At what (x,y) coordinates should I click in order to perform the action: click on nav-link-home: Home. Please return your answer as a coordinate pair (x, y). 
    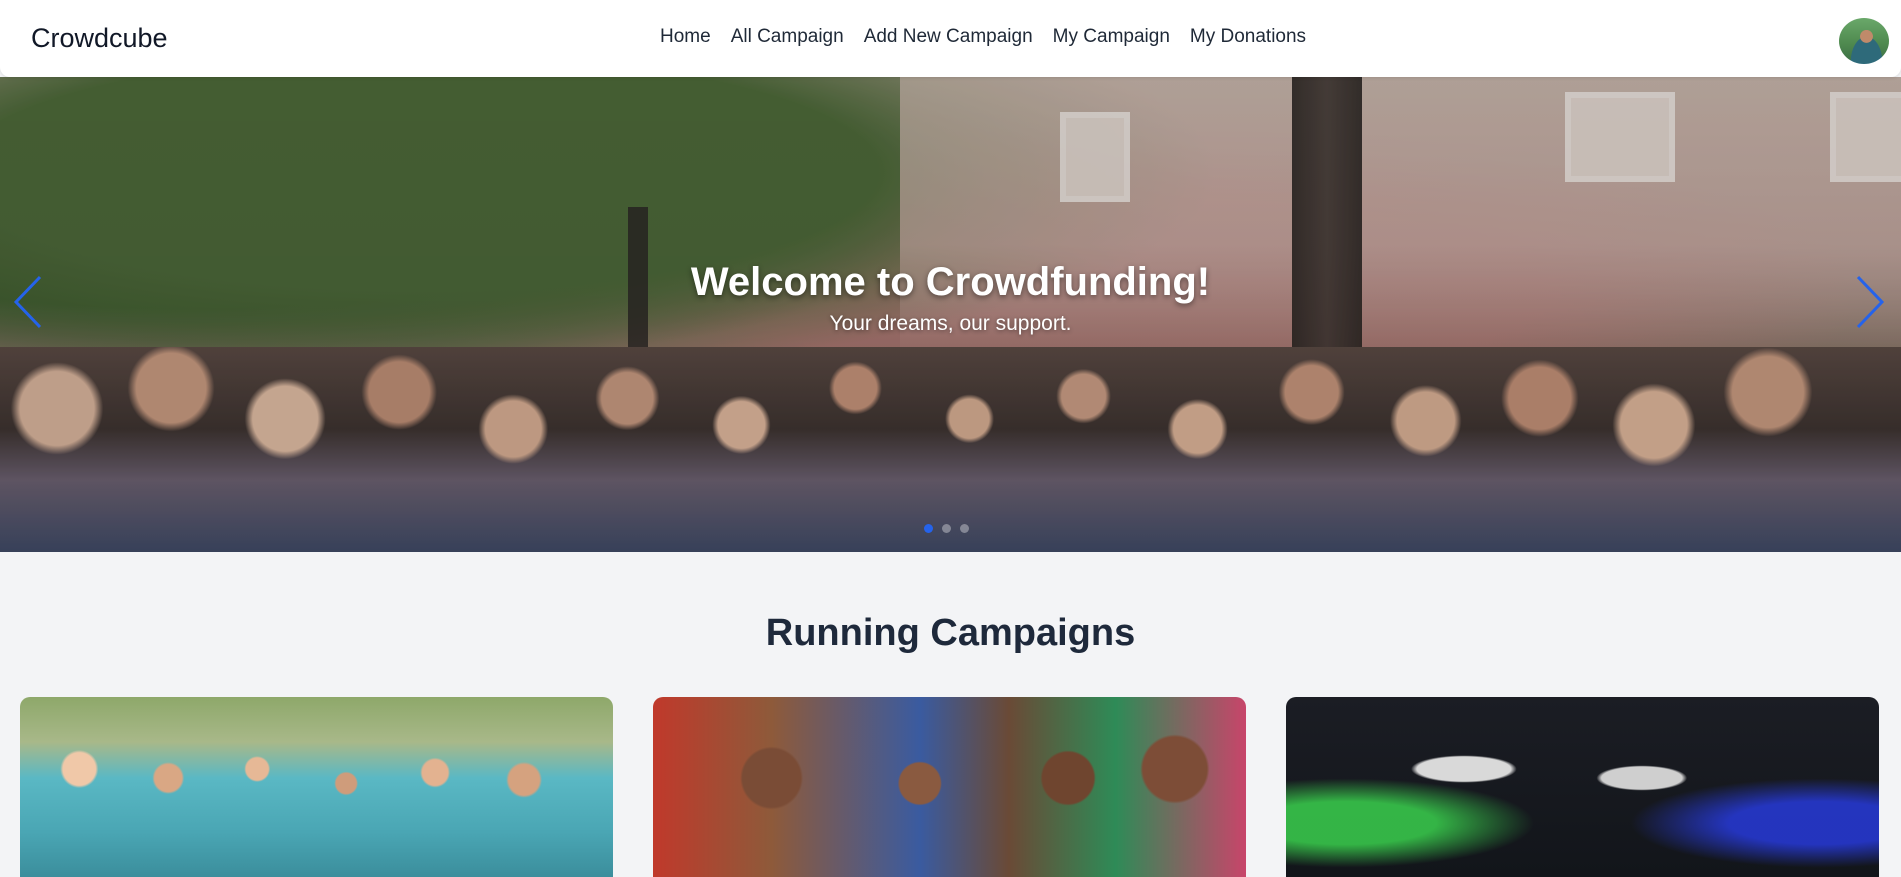
    Looking at the image, I should click on (685, 37).